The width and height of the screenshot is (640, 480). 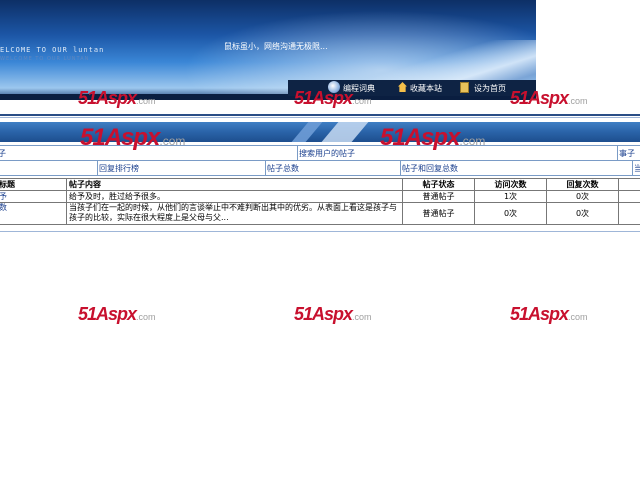 I want to click on strip-decoration, so click(x=307, y=132).